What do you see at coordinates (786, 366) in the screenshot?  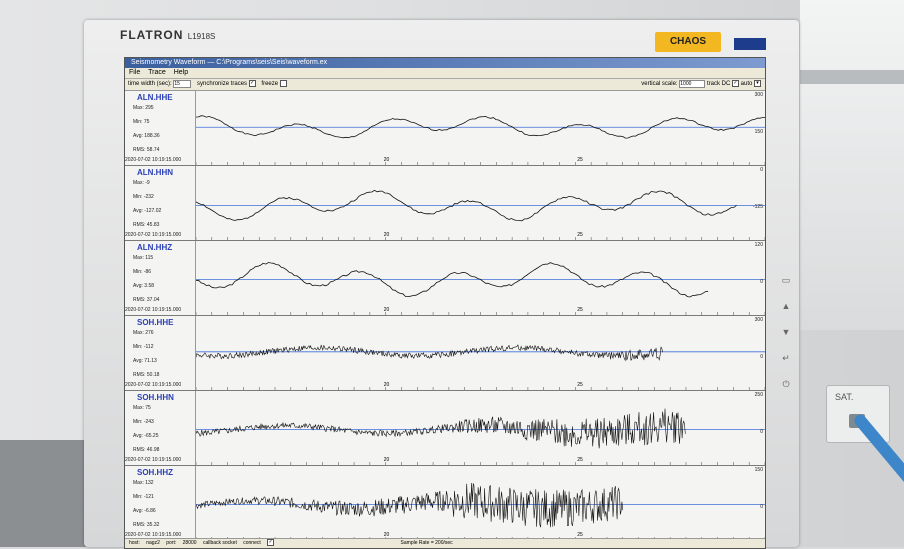 I see `enter-button-icon: ↵` at bounding box center [786, 366].